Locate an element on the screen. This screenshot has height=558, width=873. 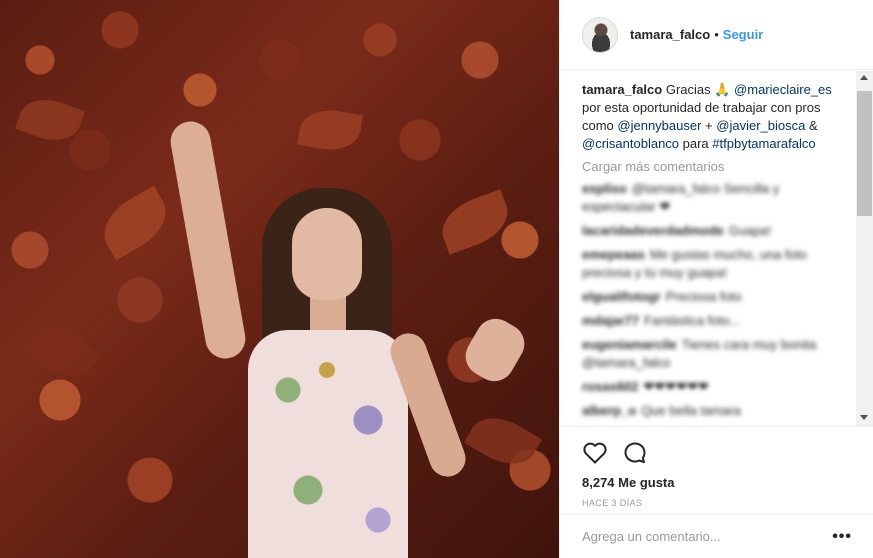
post-header: tamara_falco • Seguir is located at coordinates (716, 35).